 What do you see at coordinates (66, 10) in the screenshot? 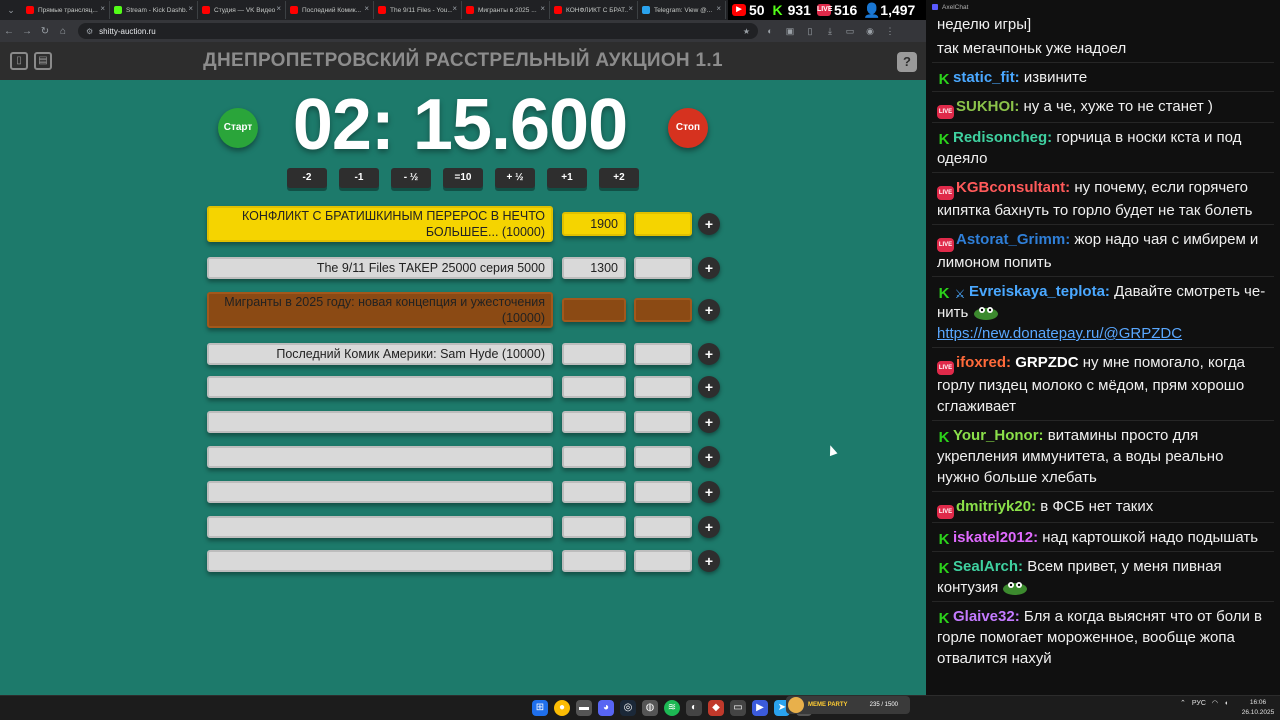
I see `browser-tab: Прямые трансляц... ×` at bounding box center [66, 10].